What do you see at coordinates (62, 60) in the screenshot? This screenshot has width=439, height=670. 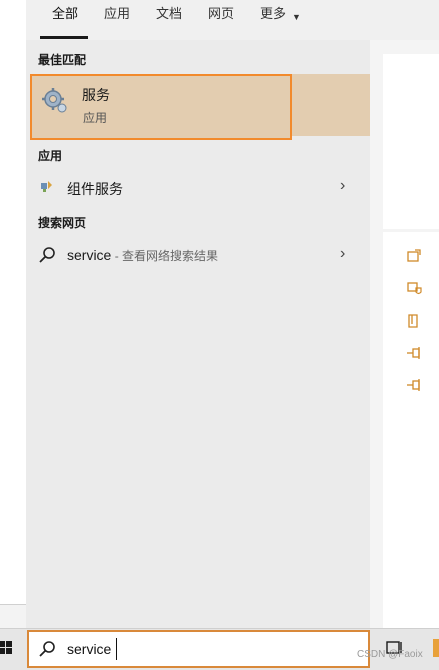 I see `section-header-best-match: 最佳匹配` at bounding box center [62, 60].